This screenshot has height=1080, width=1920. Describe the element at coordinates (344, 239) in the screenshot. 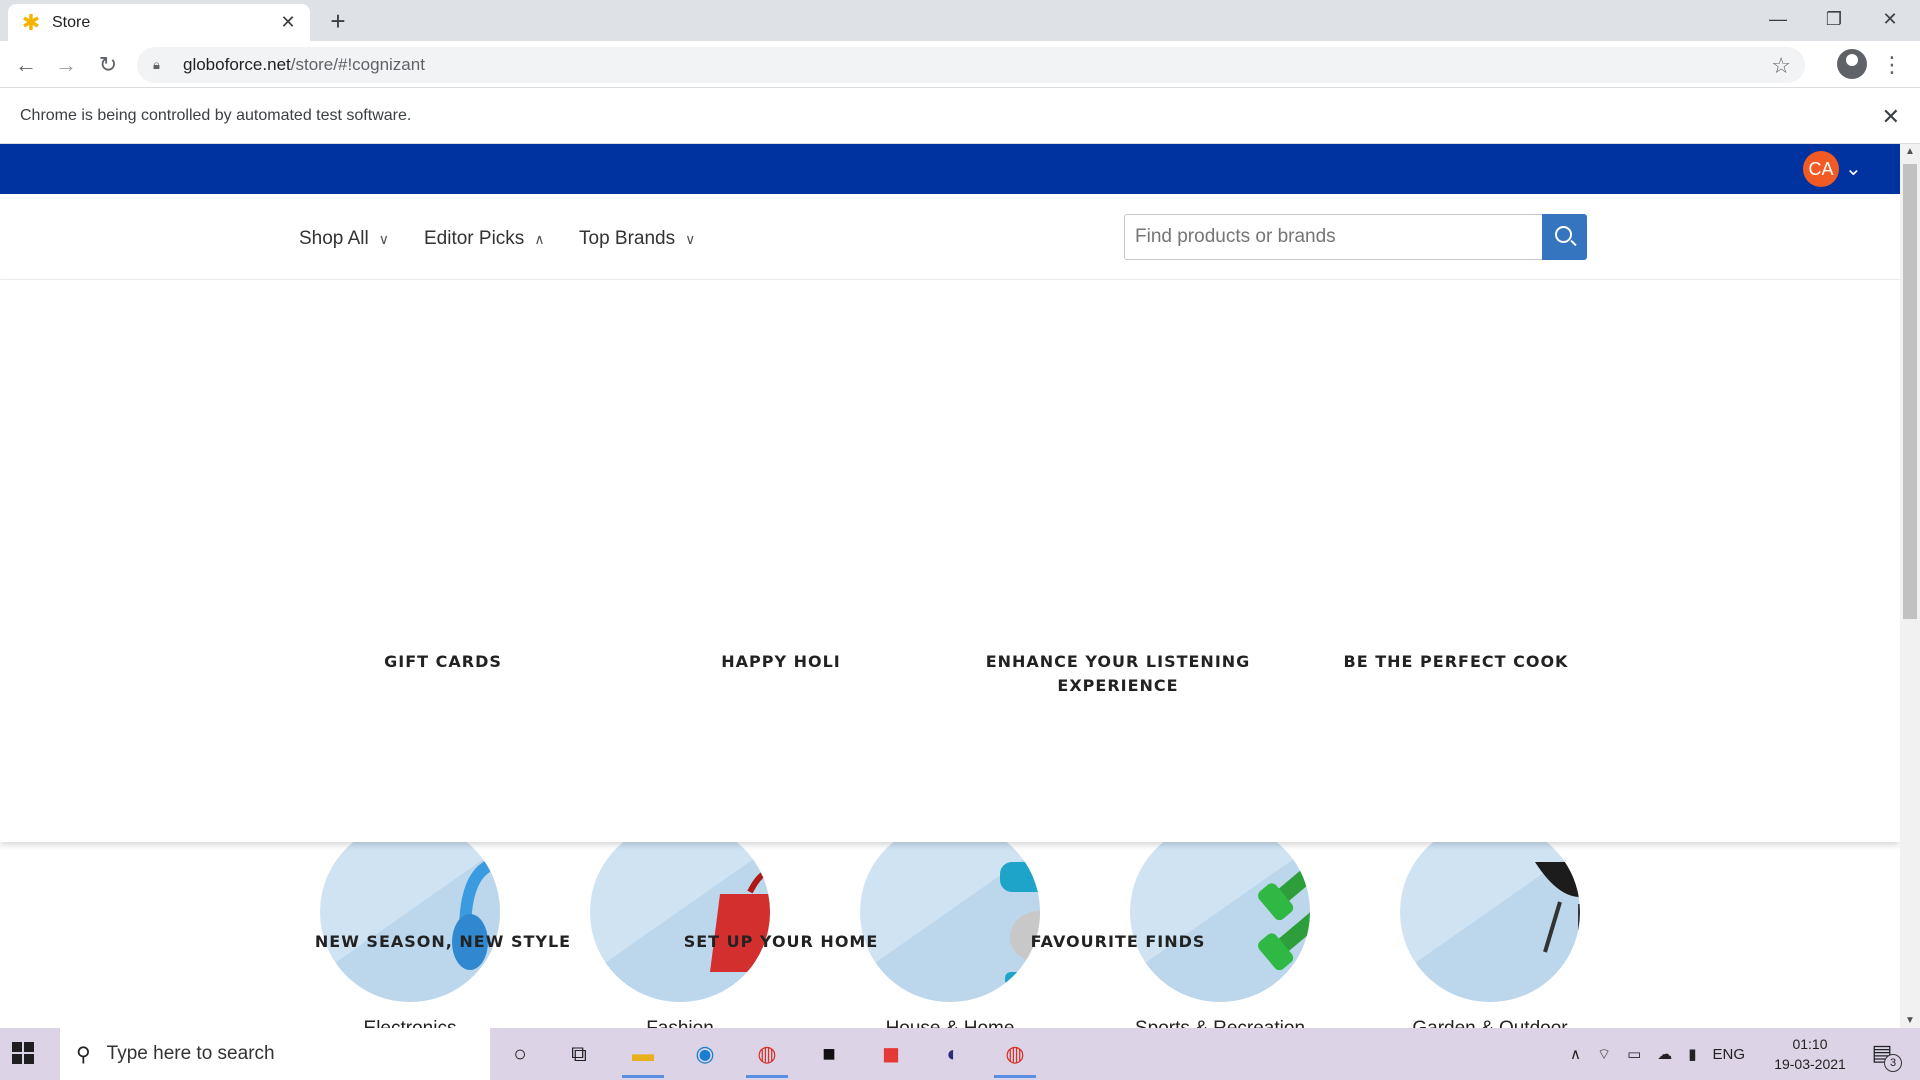

I see `nav-shop-all: Shop All ∨` at that location.